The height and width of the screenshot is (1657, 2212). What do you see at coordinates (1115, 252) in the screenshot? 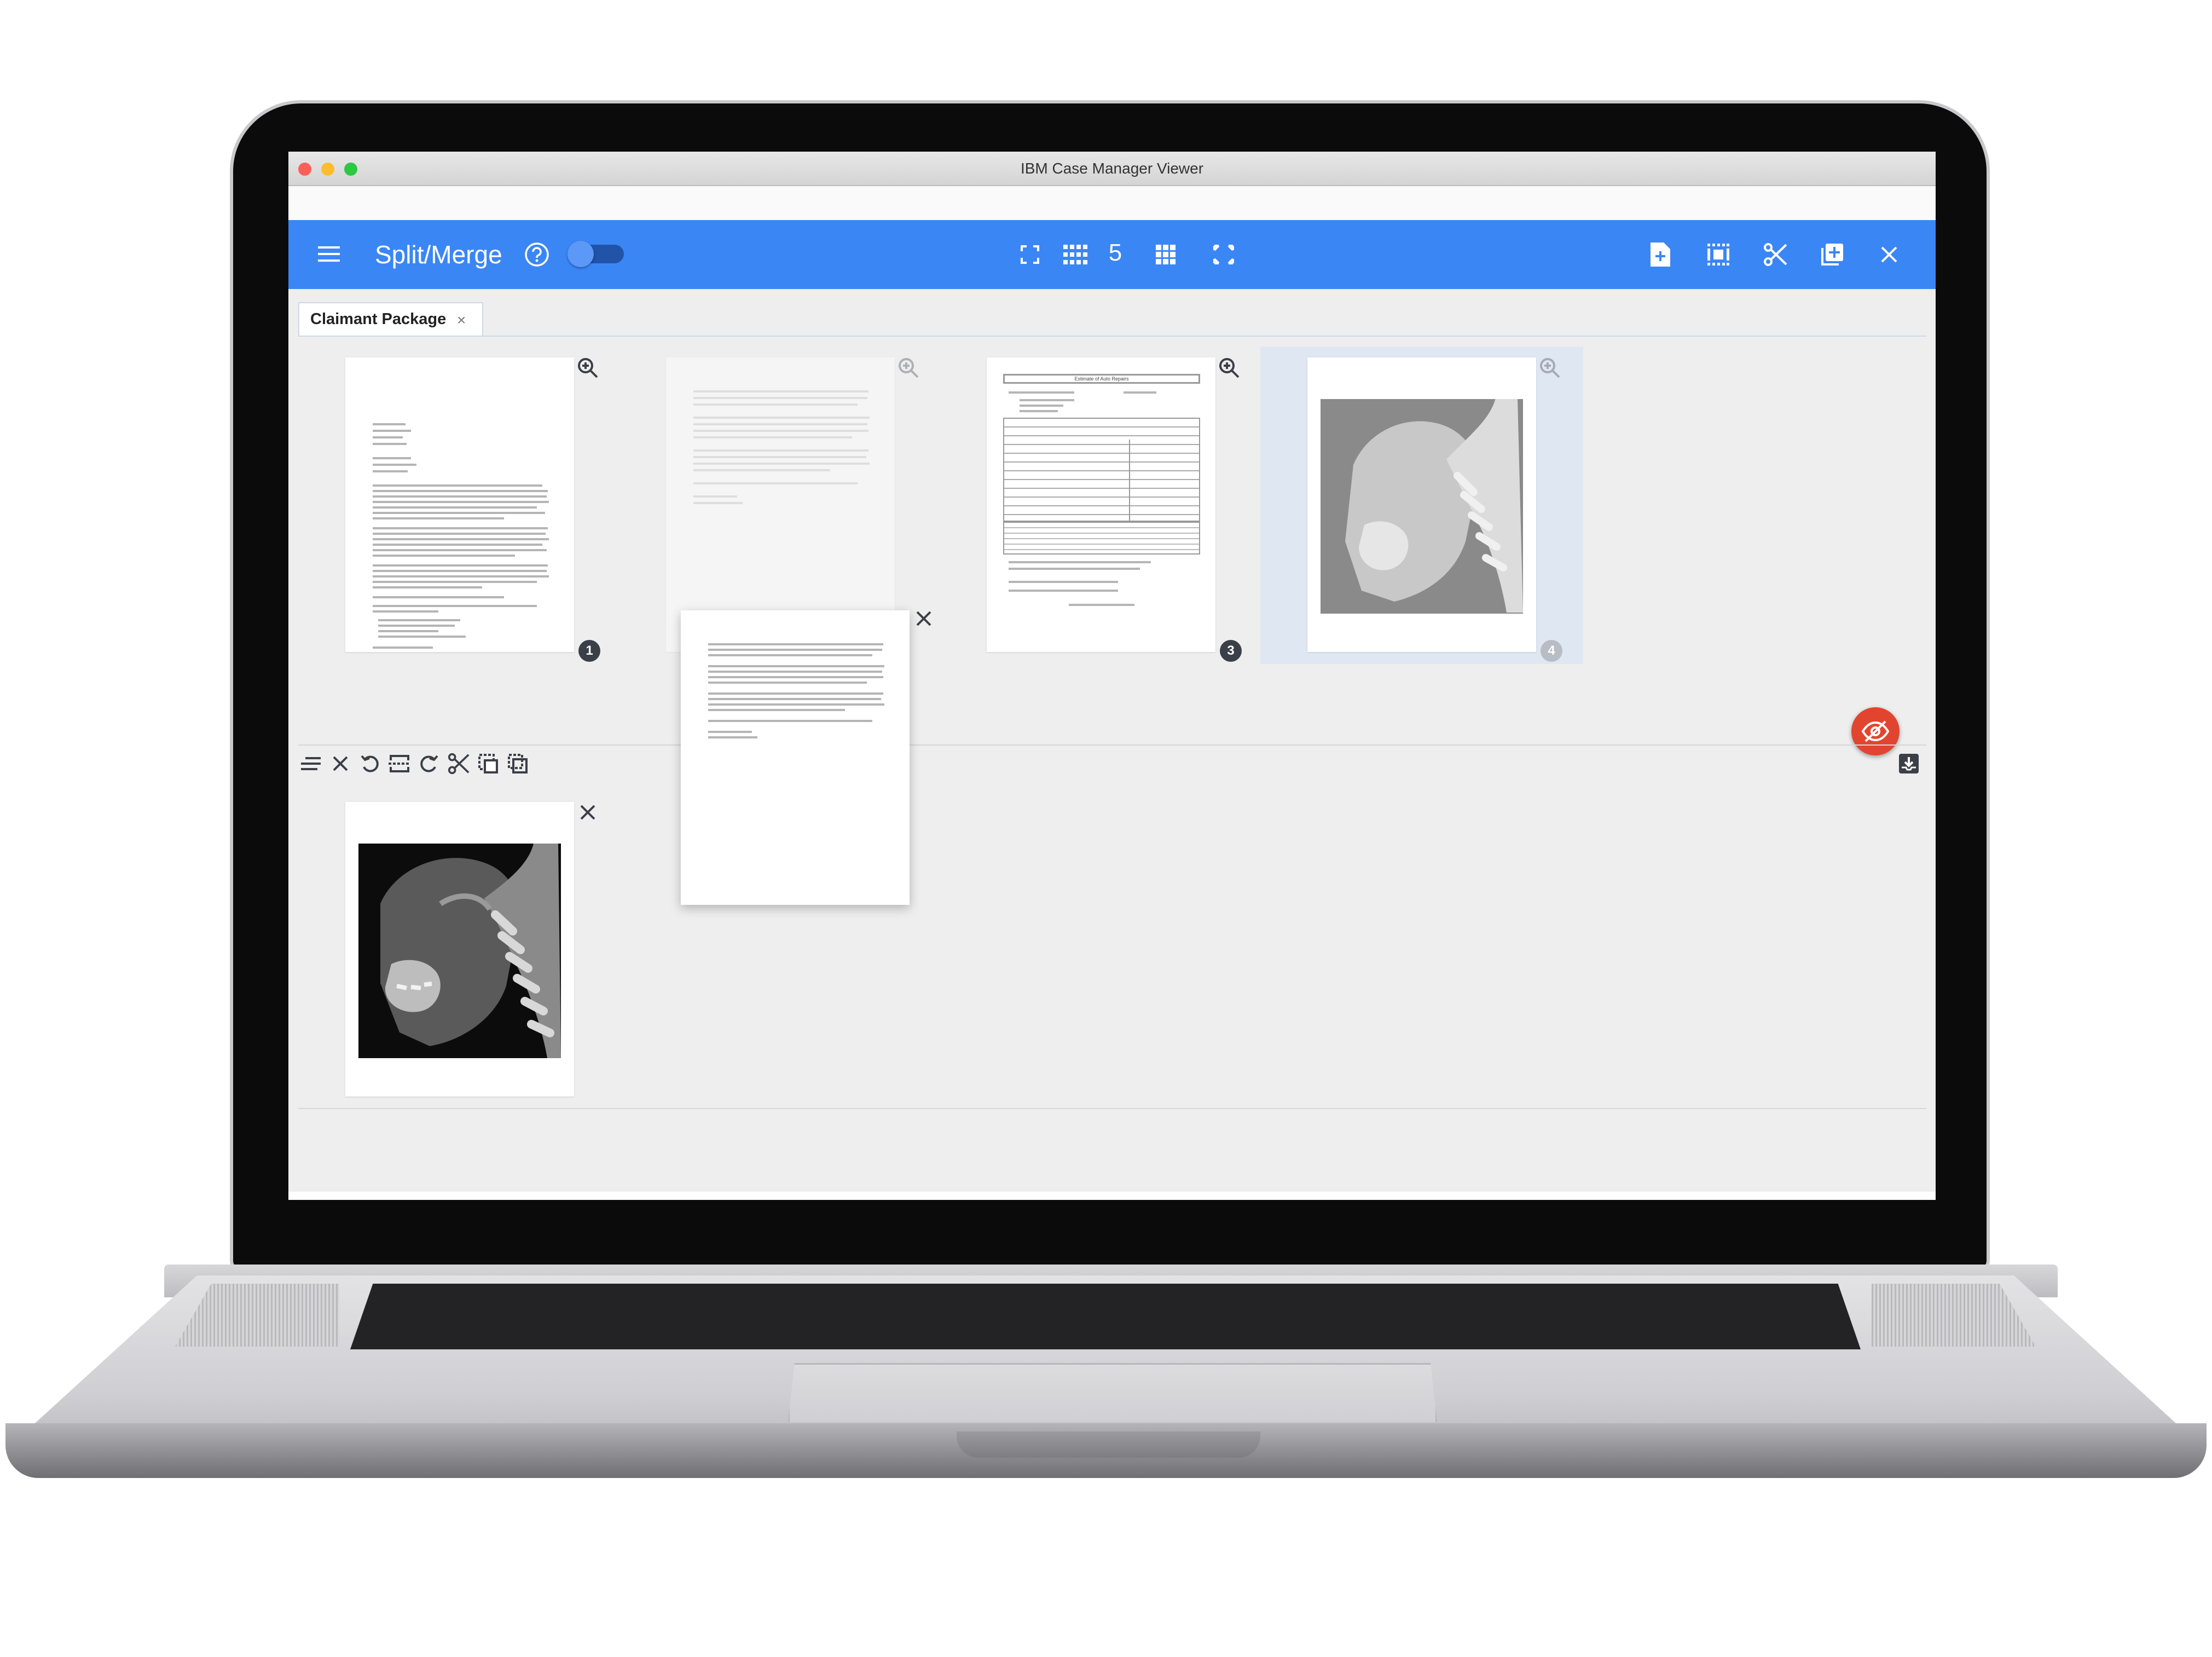
I see `page-count: 5` at bounding box center [1115, 252].